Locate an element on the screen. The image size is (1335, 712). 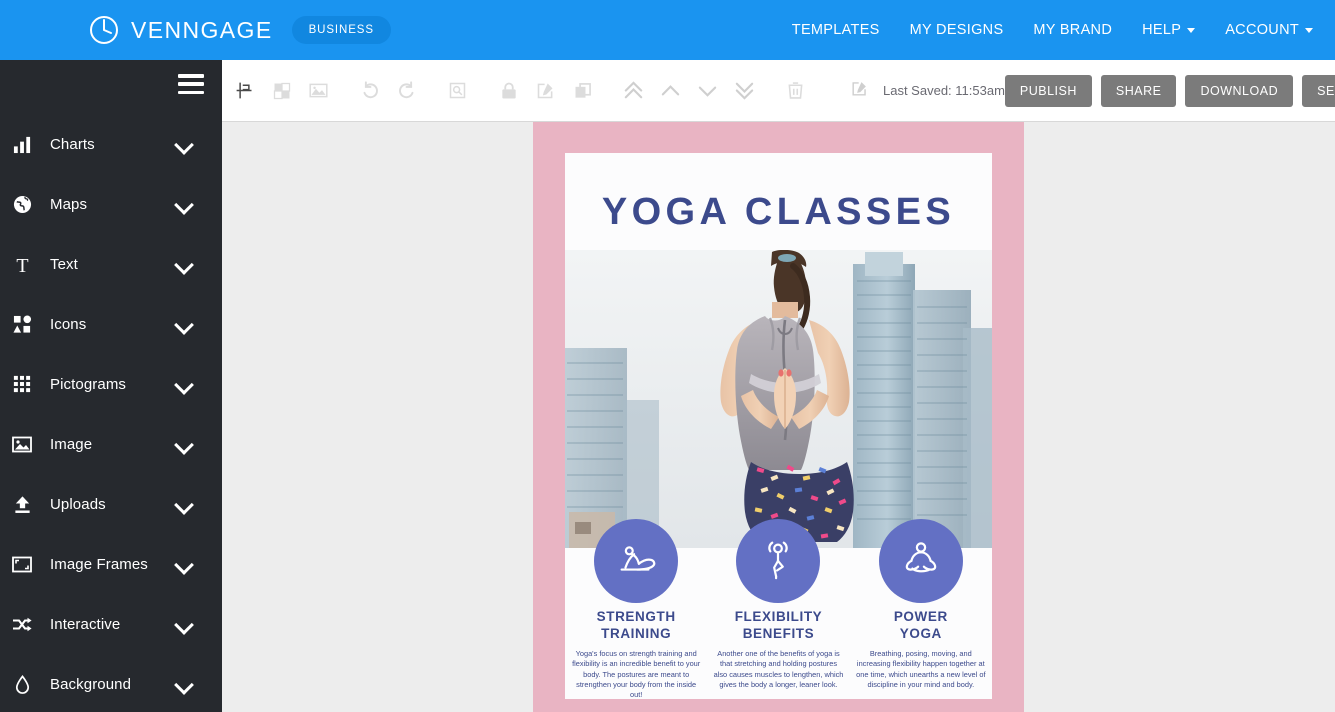
double-chevron-up-icon is located at coordinates (633, 90).